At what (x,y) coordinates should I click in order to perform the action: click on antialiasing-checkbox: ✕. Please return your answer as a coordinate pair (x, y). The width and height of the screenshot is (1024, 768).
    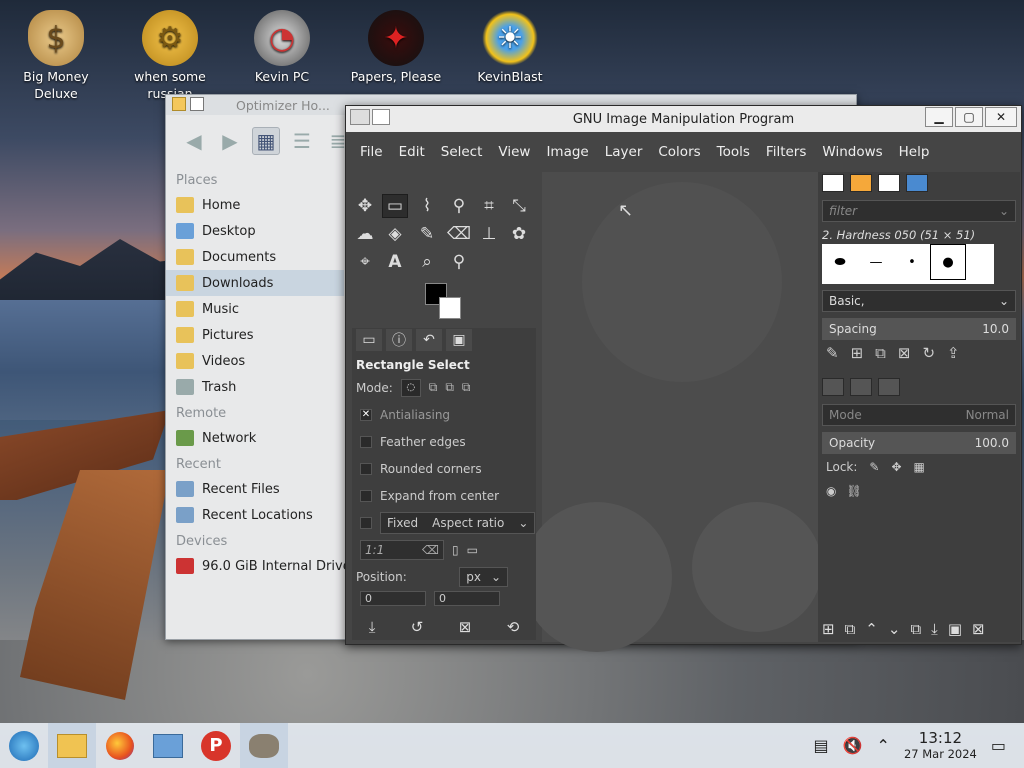
    Looking at the image, I should click on (366, 414).